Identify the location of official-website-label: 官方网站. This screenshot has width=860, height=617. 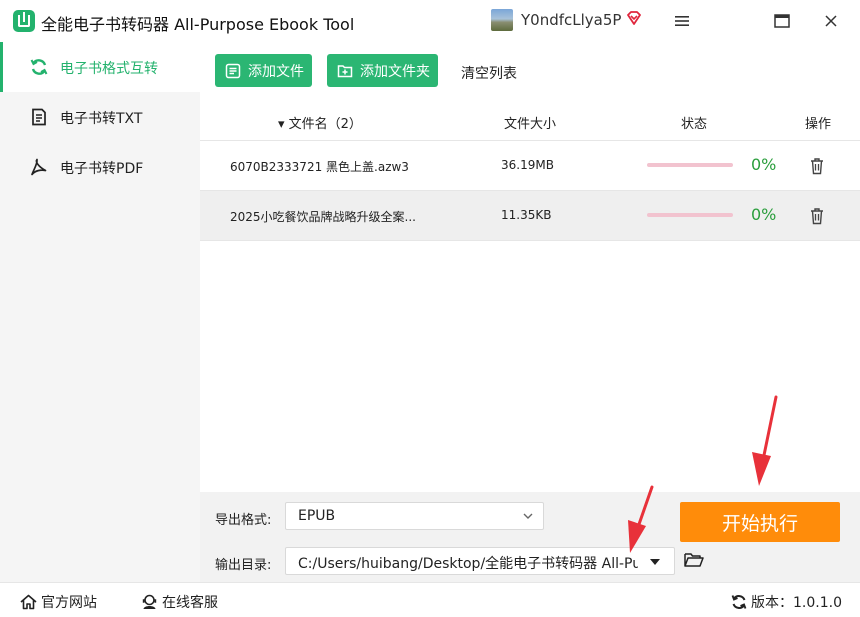
(69, 603).